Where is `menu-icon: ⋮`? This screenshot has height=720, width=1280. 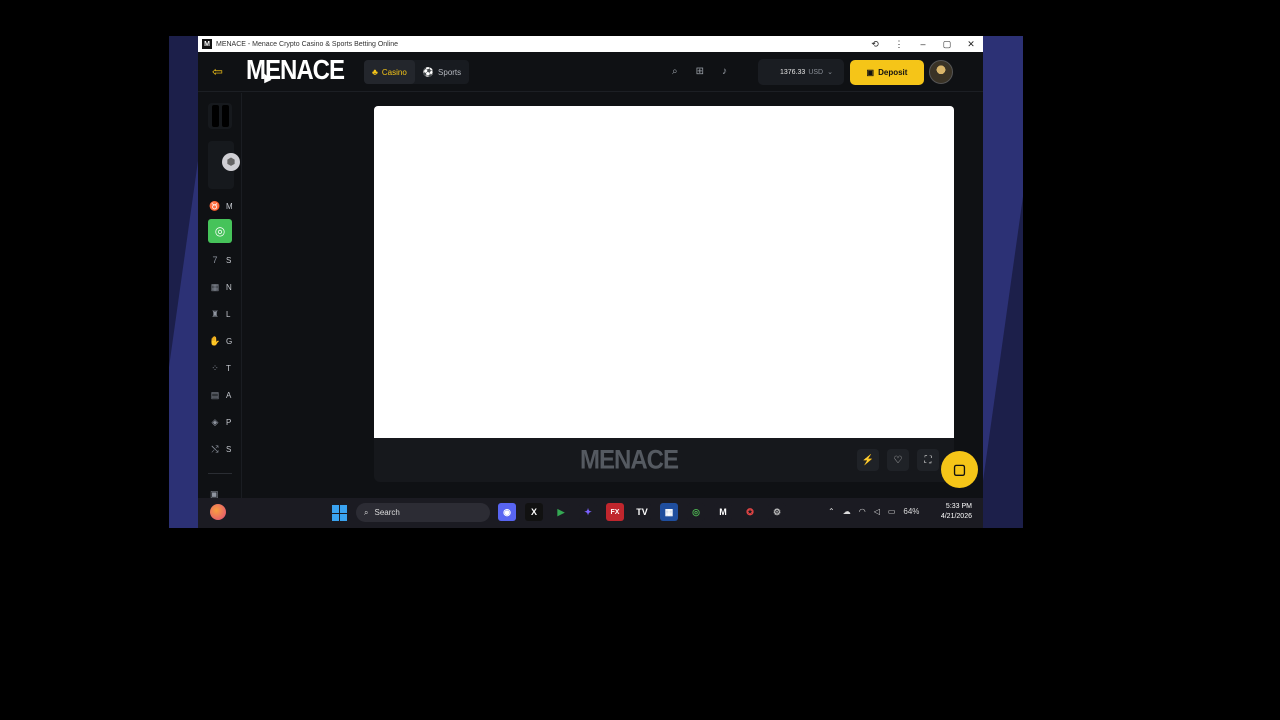
menu-icon: ⋮ is located at coordinates (899, 44).